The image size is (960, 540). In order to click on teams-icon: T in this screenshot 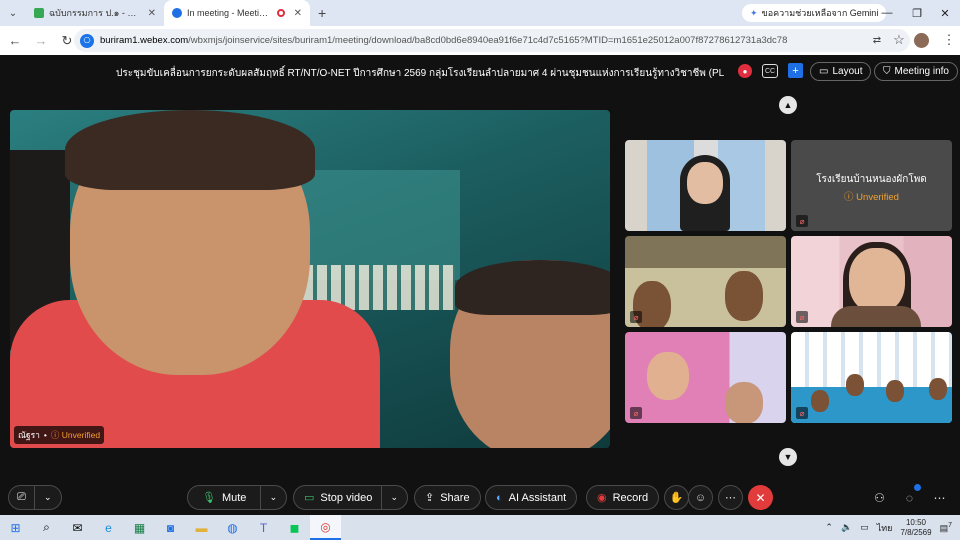, I will do `click(263, 527)`.